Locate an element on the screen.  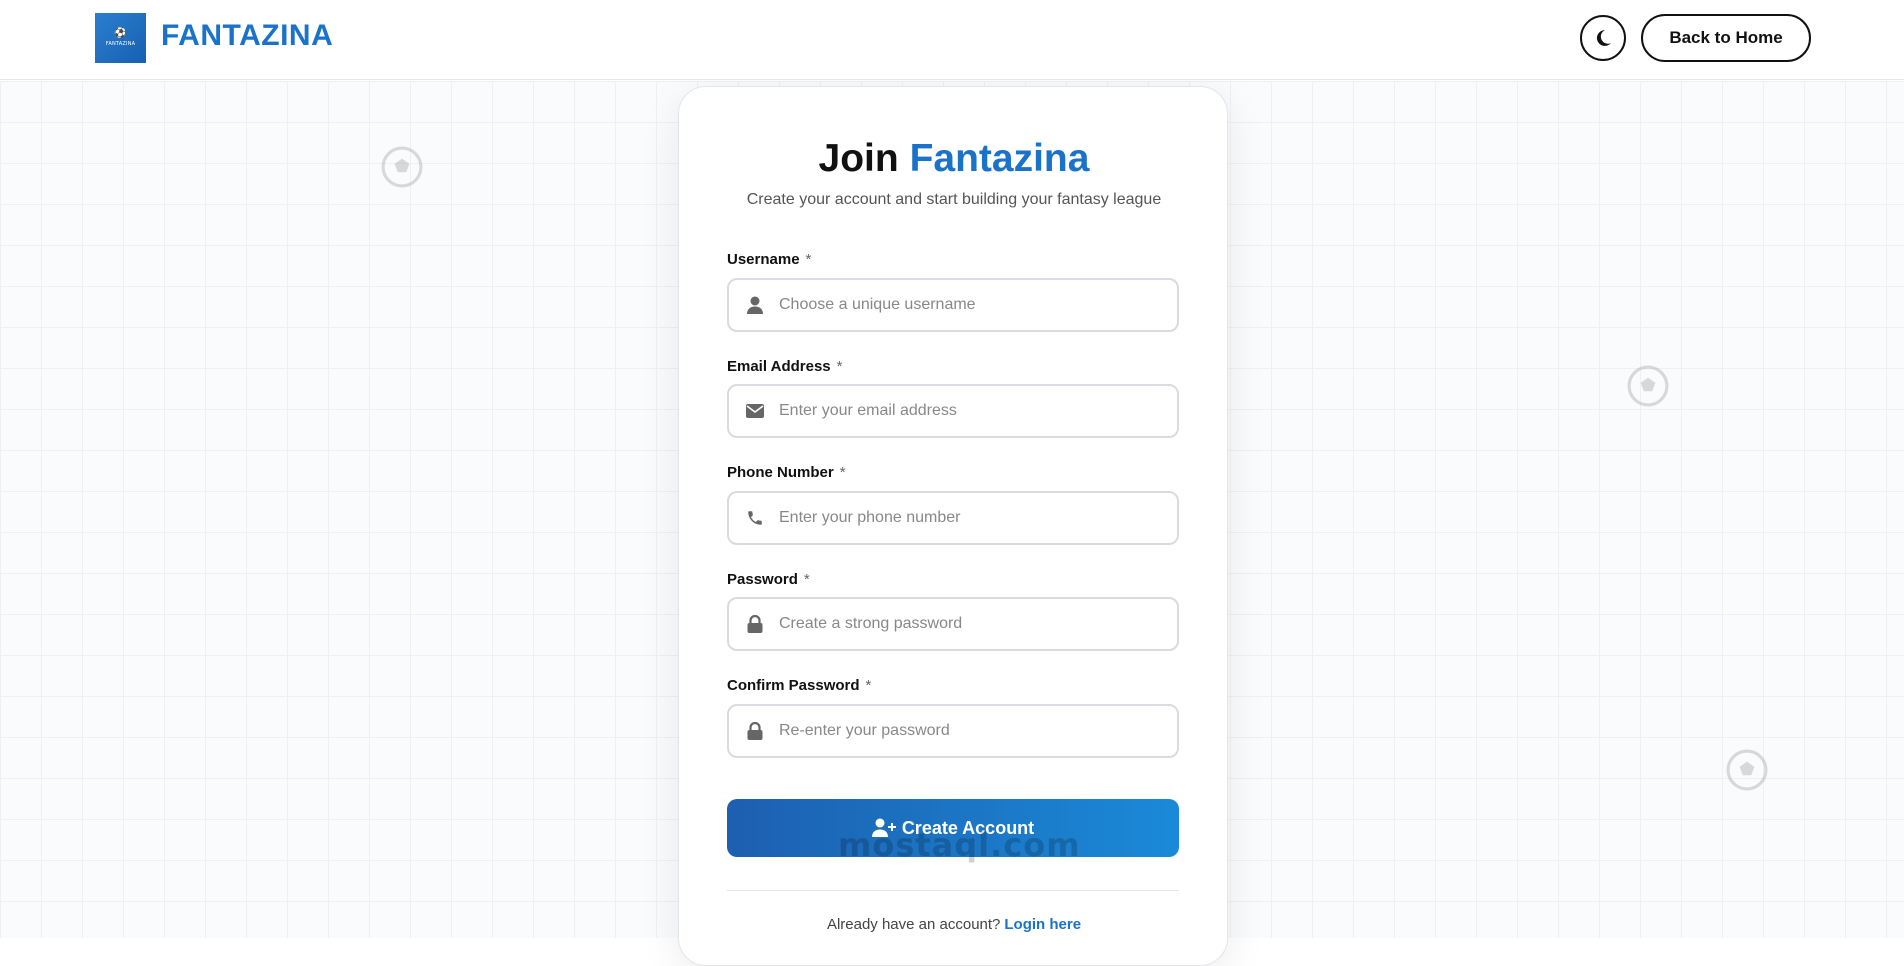
confirm-password-field is located at coordinates (953, 731).